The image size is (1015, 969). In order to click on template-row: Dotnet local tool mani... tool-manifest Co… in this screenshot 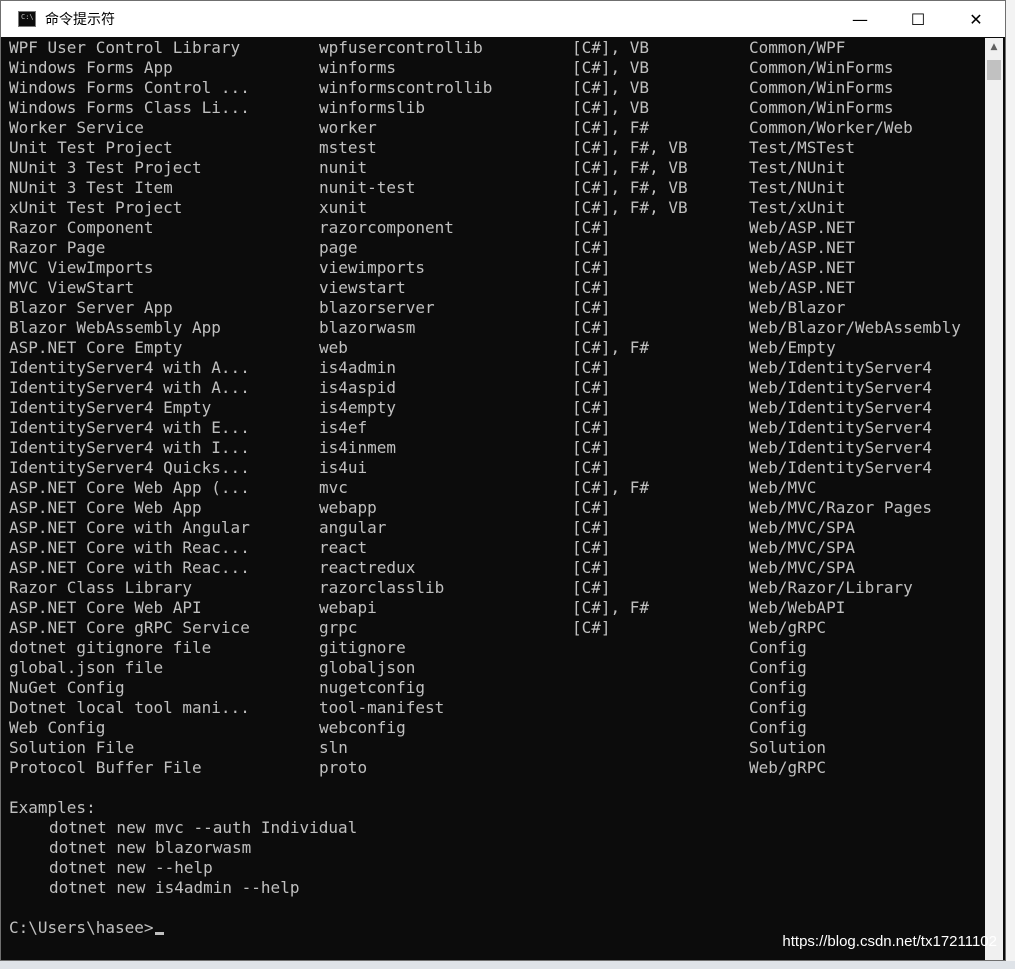, I will do `click(496, 708)`.